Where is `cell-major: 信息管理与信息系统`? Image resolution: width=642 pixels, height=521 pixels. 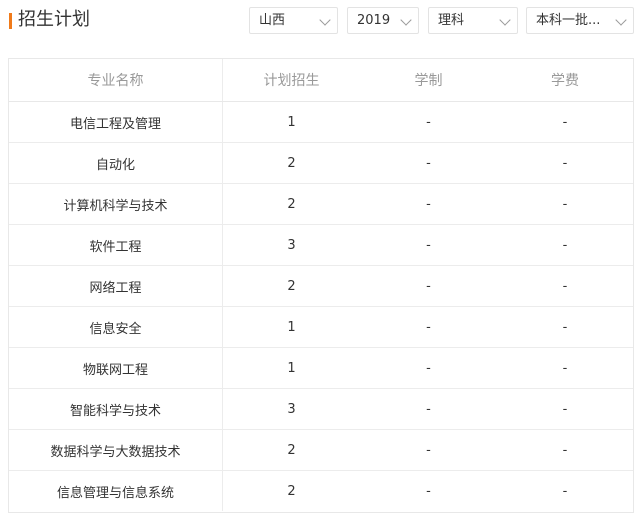
cell-major: 信息管理与信息系统 is located at coordinates (116, 490).